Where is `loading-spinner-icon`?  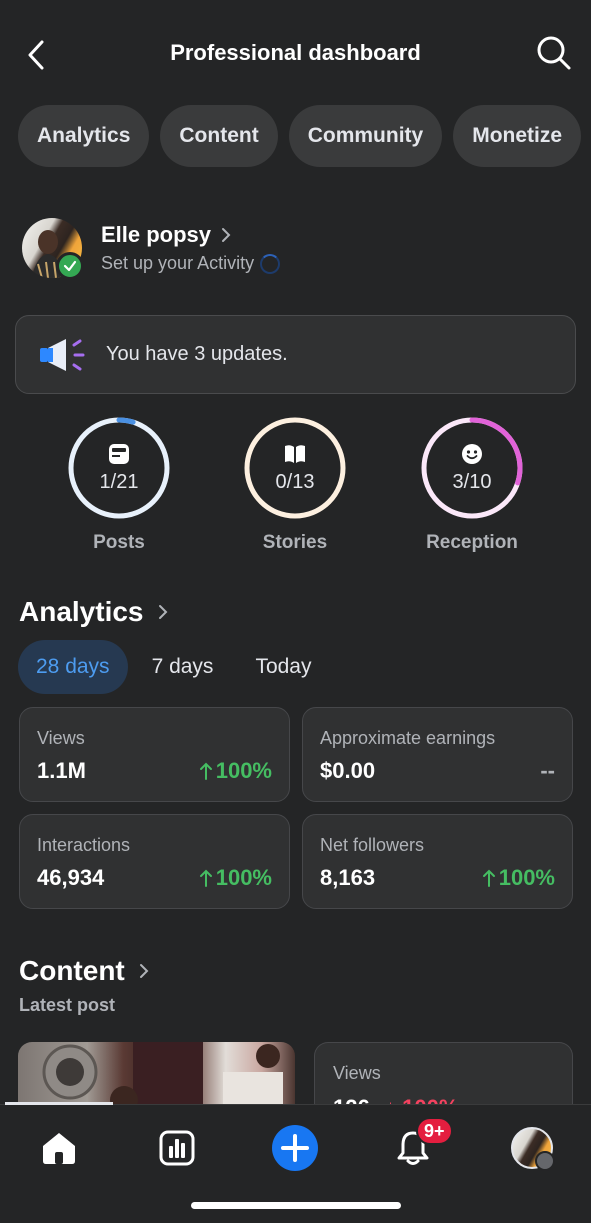 loading-spinner-icon is located at coordinates (270, 263).